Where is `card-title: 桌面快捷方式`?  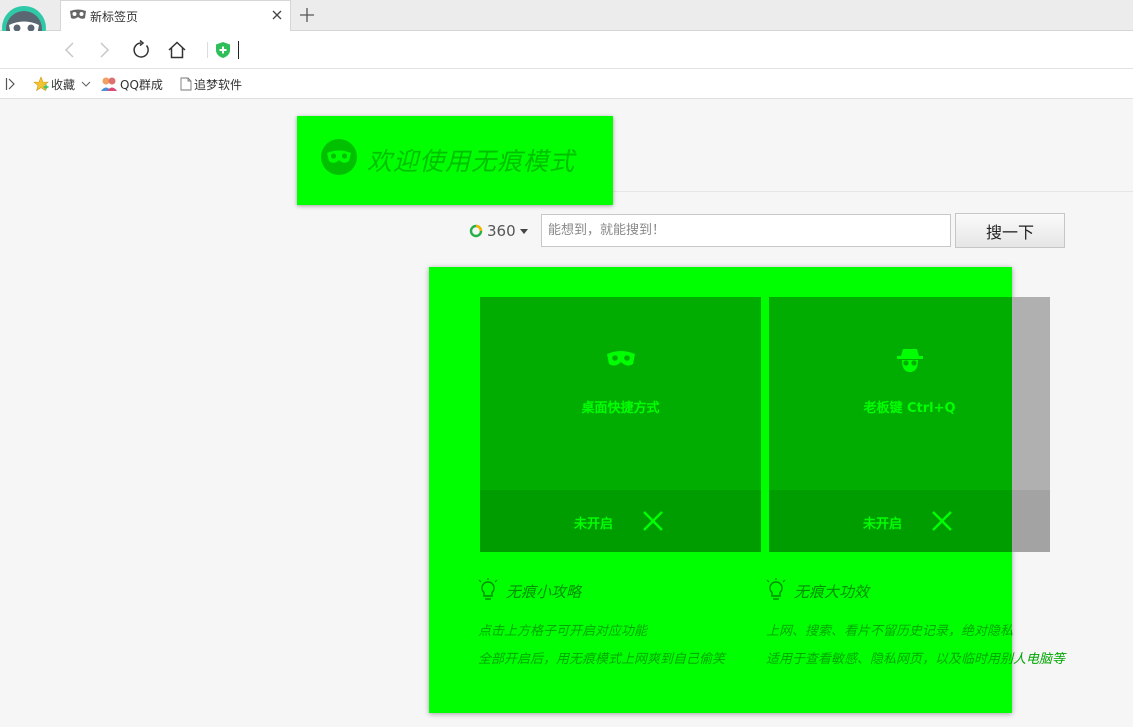 card-title: 桌面快捷方式 is located at coordinates (620, 408).